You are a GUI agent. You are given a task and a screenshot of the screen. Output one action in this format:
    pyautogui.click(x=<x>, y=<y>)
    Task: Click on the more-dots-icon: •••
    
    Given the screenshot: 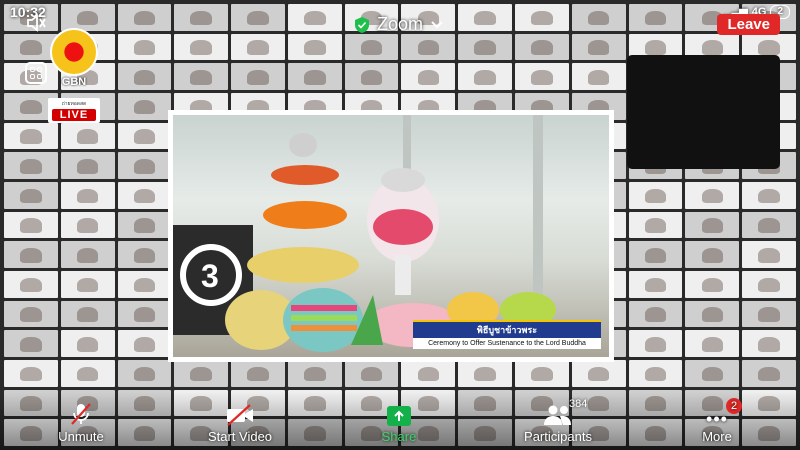 What is the action you would take?
    pyautogui.click(x=717, y=419)
    